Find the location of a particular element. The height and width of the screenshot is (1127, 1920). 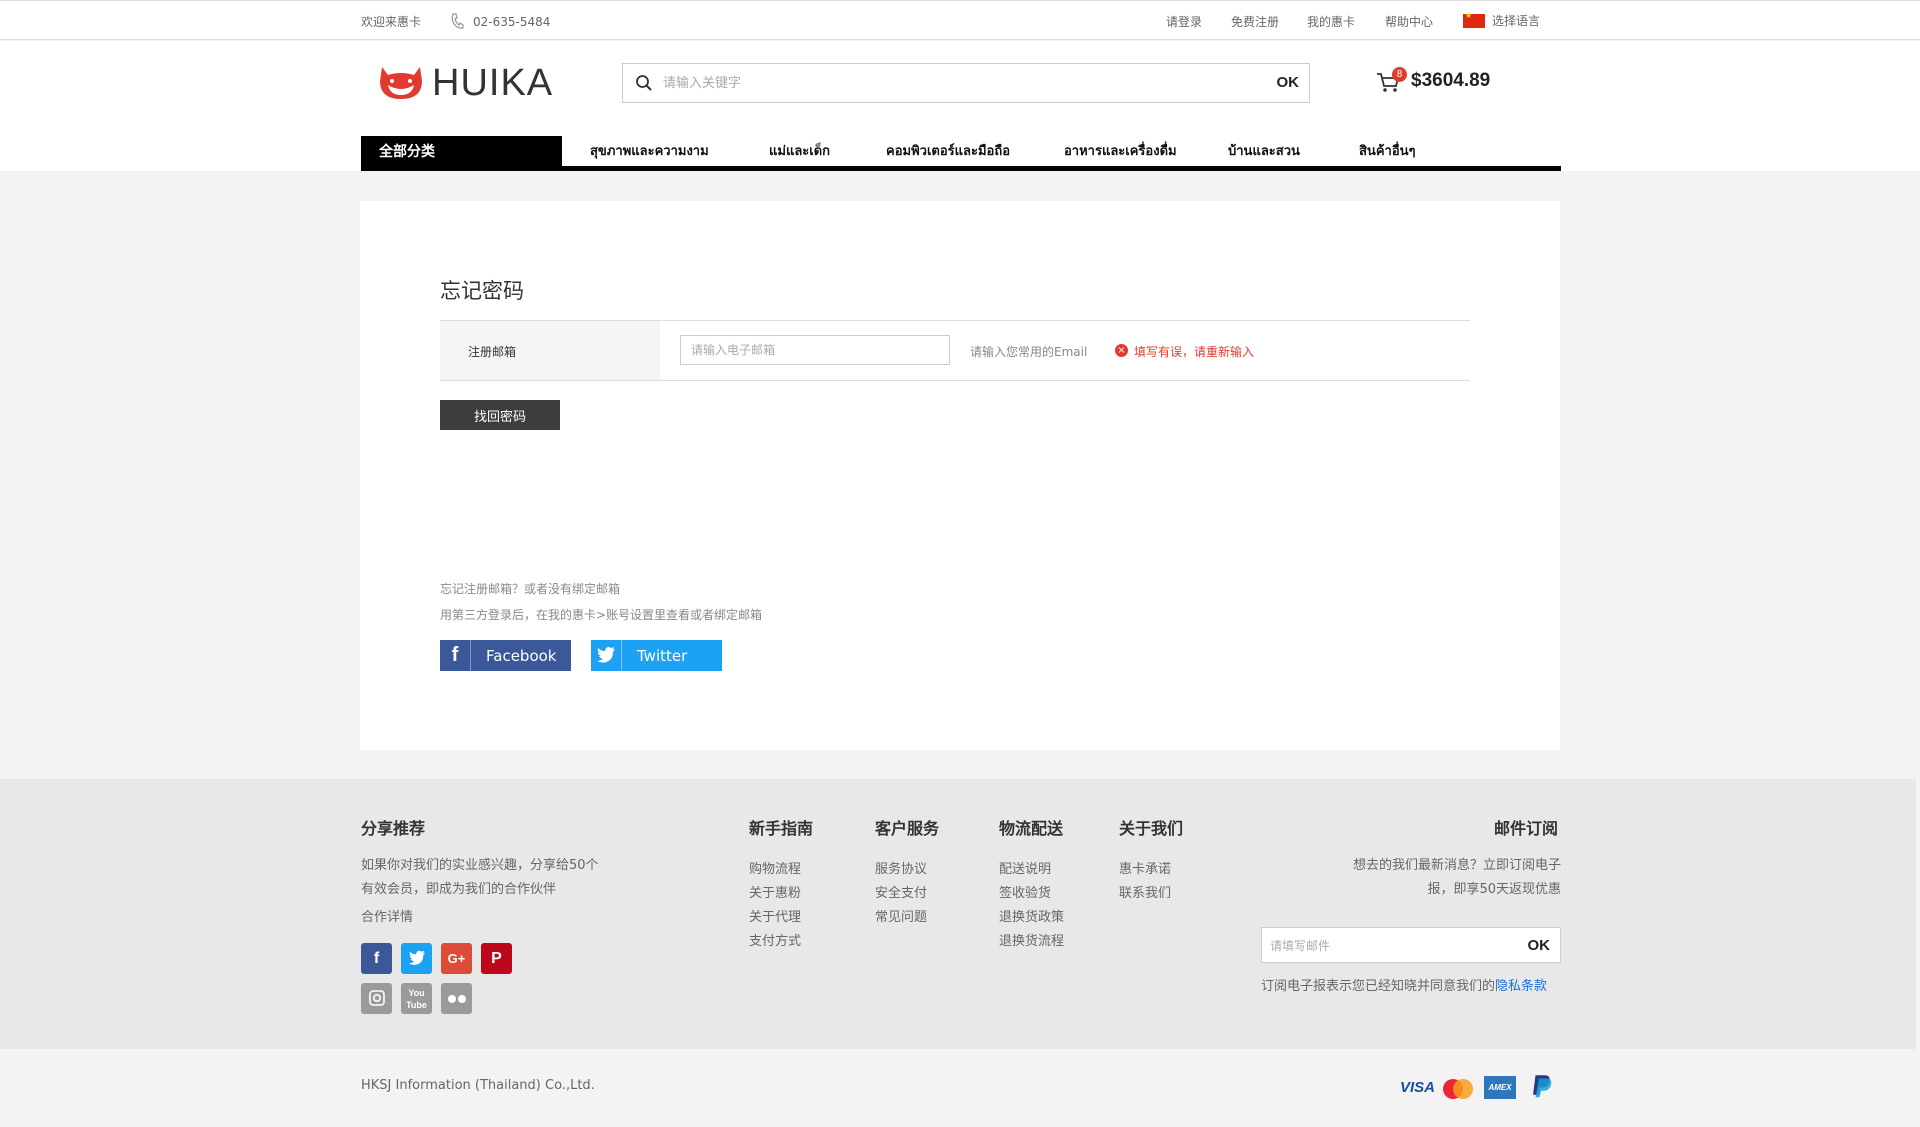

help-center-link: 帮助中心 is located at coordinates (1409, 22).